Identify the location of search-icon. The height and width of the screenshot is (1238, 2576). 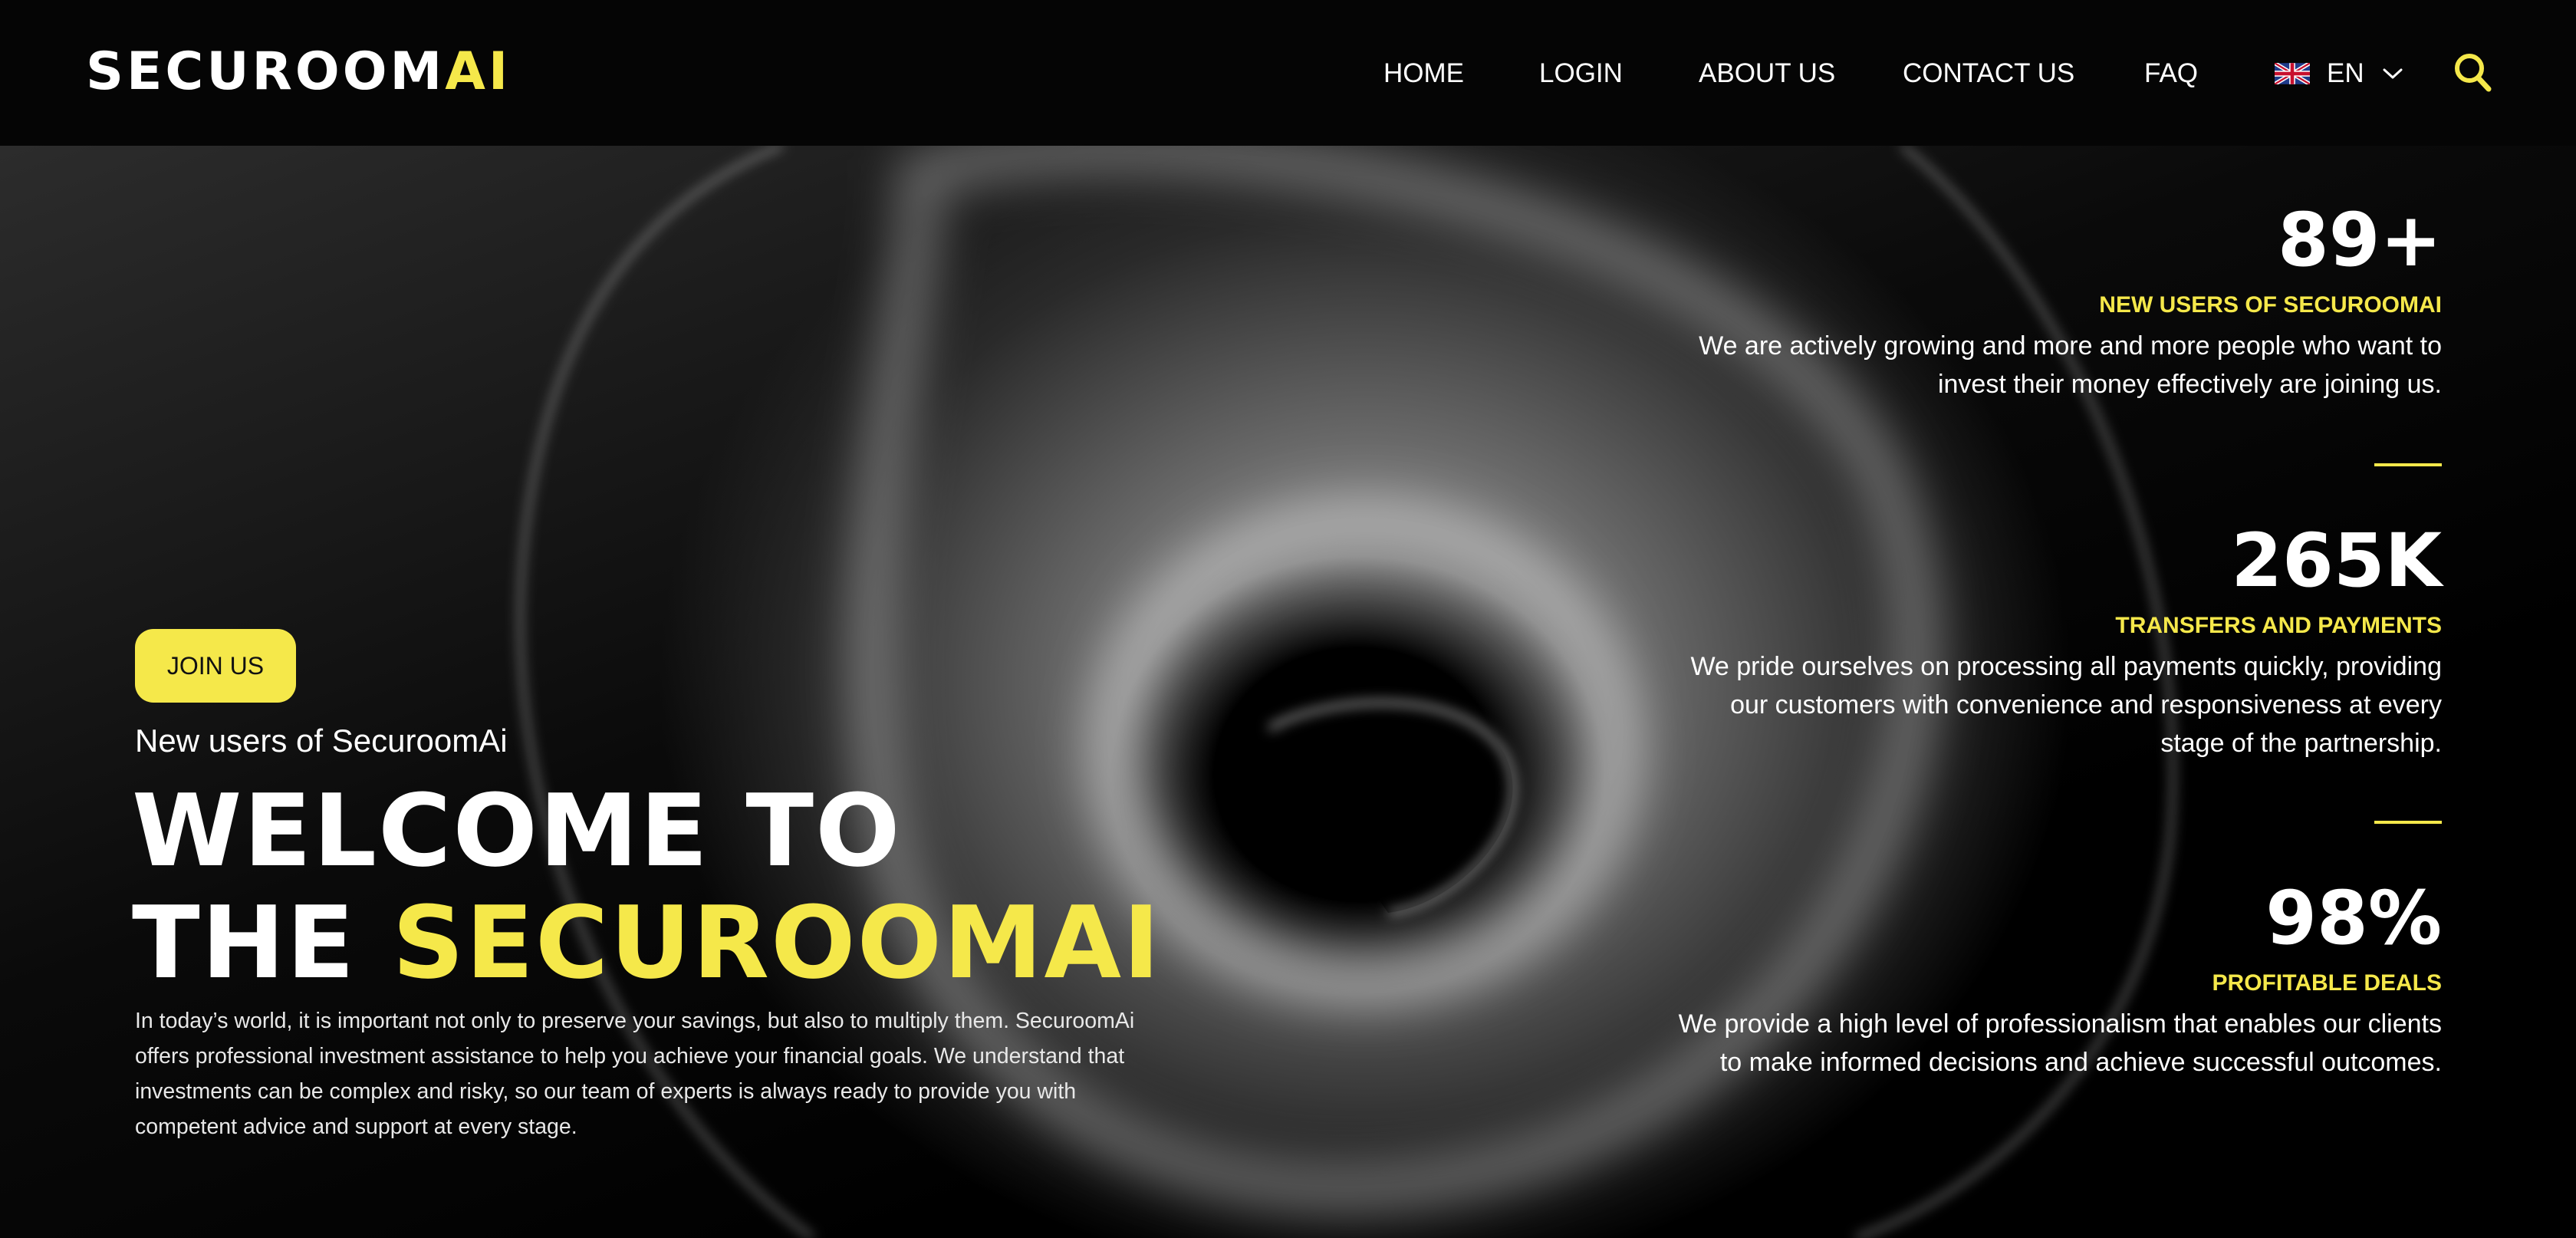
(2472, 72).